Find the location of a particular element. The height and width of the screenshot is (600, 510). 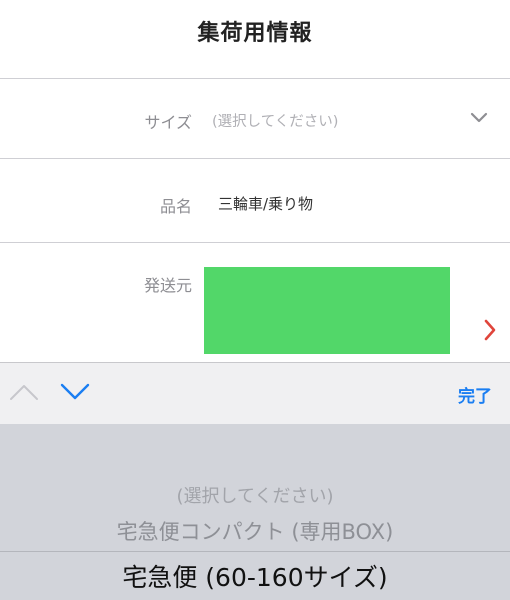

size-label: サイズ is located at coordinates (168, 122).